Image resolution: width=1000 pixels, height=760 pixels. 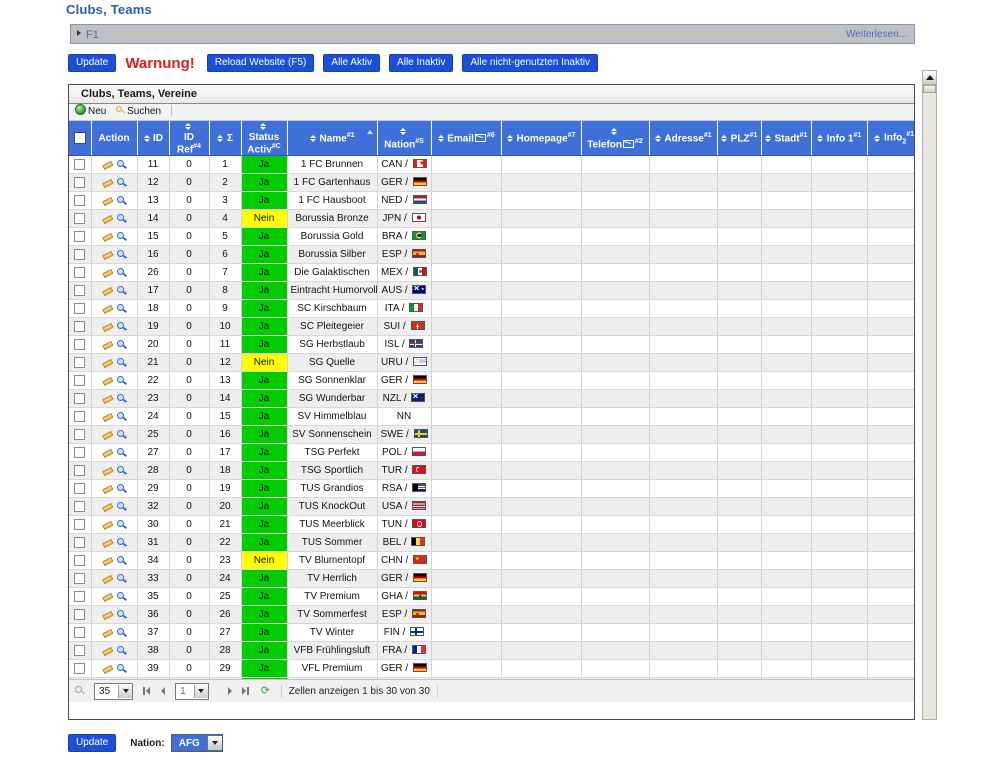 I want to click on scrollbar-thumb, so click(x=929, y=89).